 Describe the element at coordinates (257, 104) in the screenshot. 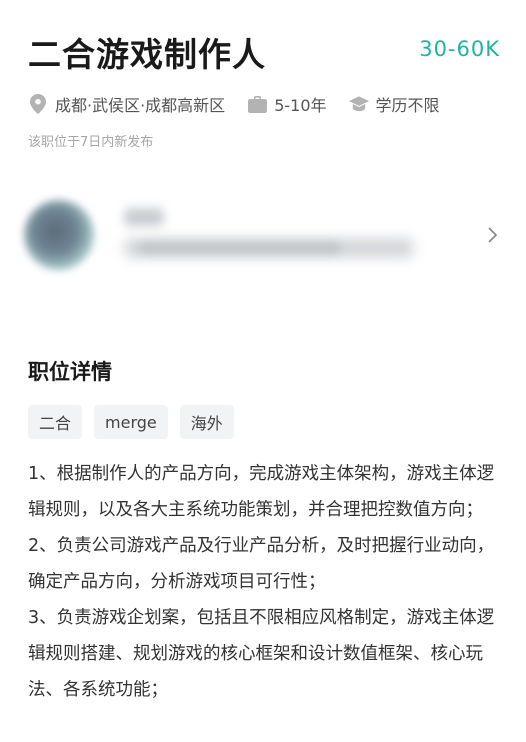

I see `briefcase-icon` at that location.